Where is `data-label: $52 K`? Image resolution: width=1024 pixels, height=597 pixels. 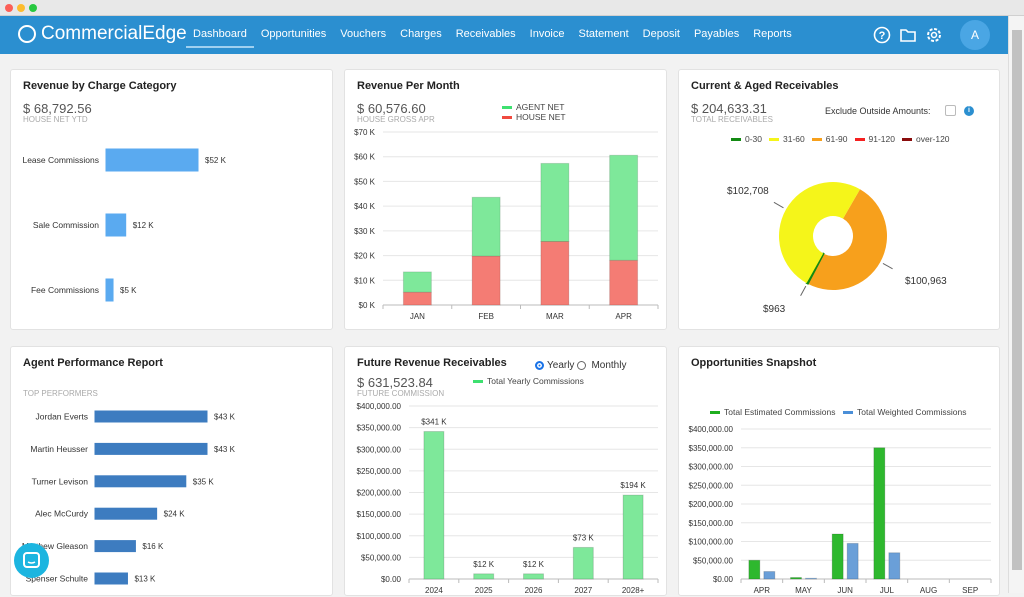
data-label: $52 K is located at coordinates (216, 160).